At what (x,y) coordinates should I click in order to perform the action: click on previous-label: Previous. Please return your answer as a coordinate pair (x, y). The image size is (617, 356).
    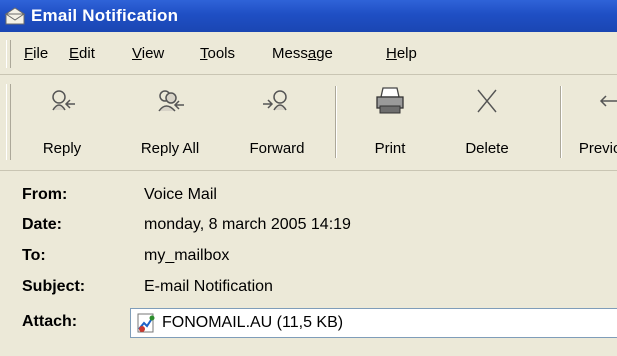
    Looking at the image, I should click on (597, 148).